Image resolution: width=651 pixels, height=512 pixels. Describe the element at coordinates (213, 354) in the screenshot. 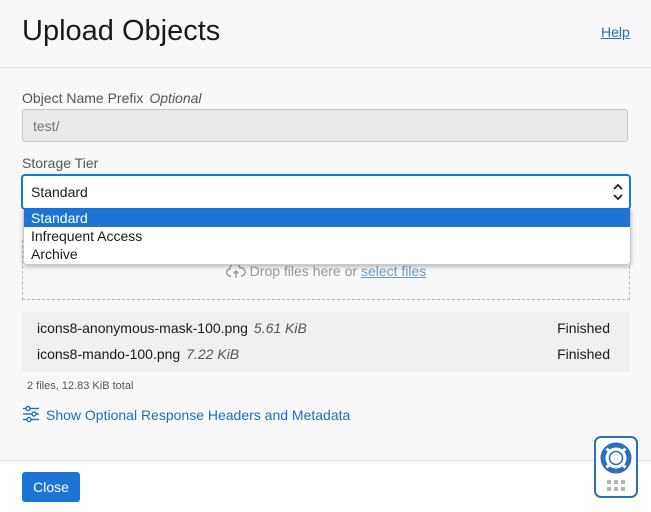

I see `file-size: 7.22 KiB` at that location.